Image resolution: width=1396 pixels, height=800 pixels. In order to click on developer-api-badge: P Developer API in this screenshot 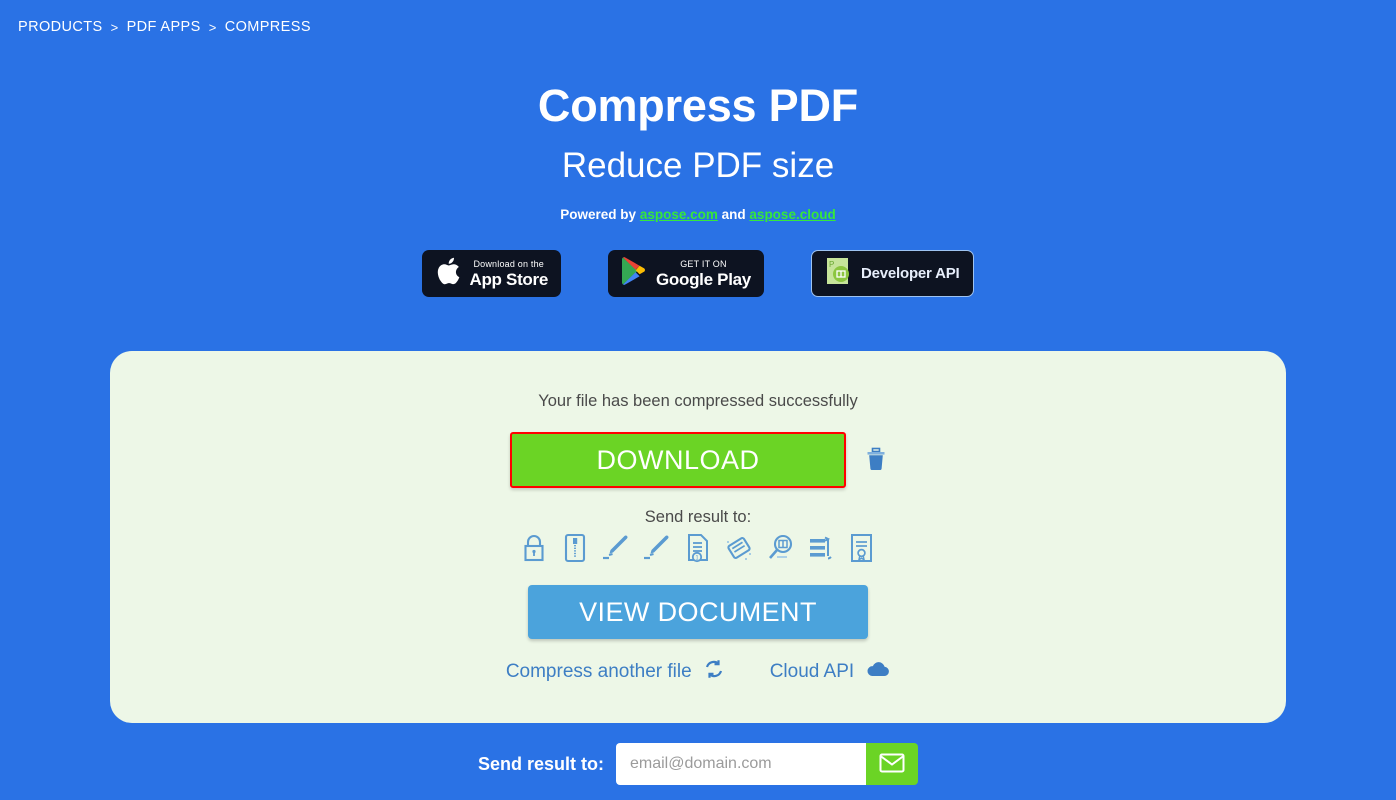, I will do `click(892, 274)`.